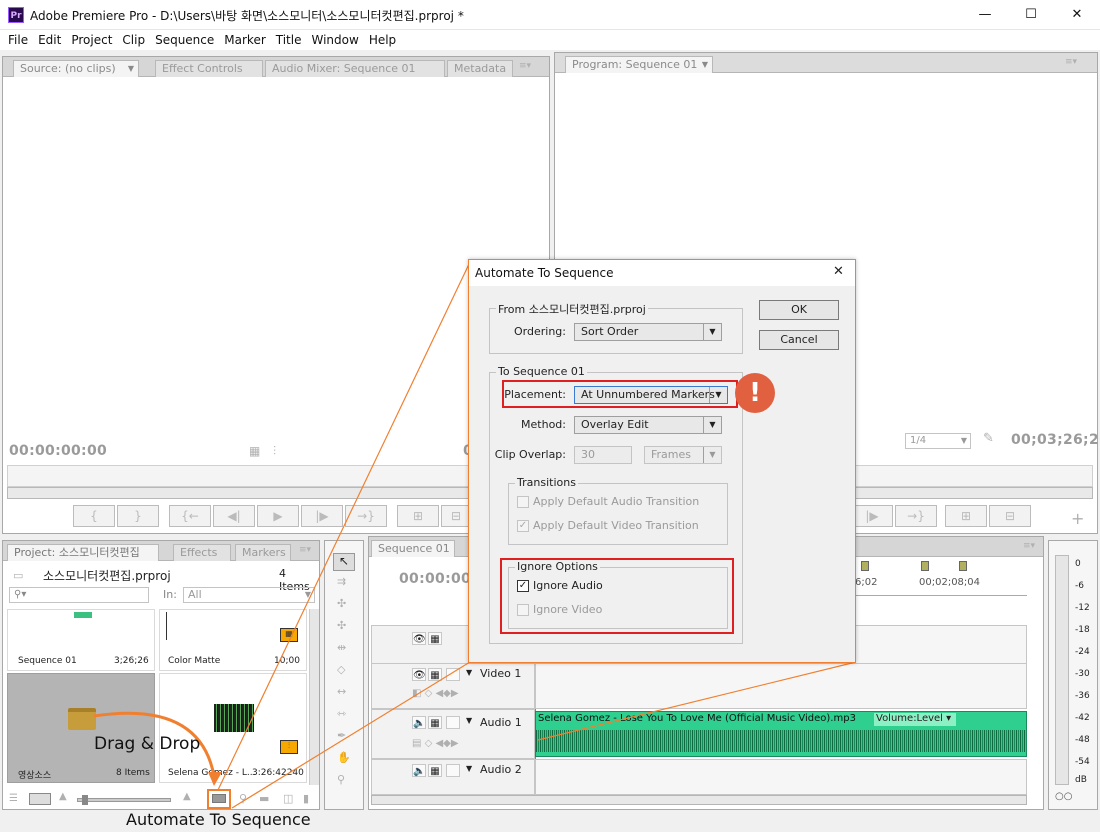 The width and height of the screenshot is (1100, 832). I want to click on bin-item-audio: ⫶ Selena Gomez - L... 3:26:42240, so click(233, 728).